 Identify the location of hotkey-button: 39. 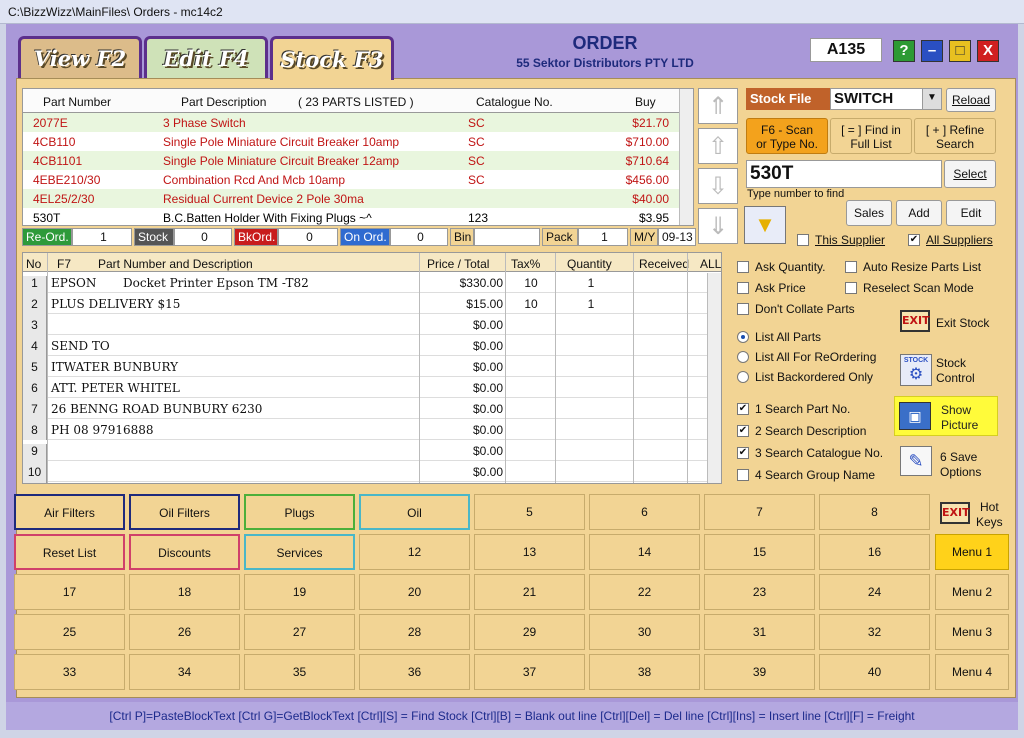
(759, 672).